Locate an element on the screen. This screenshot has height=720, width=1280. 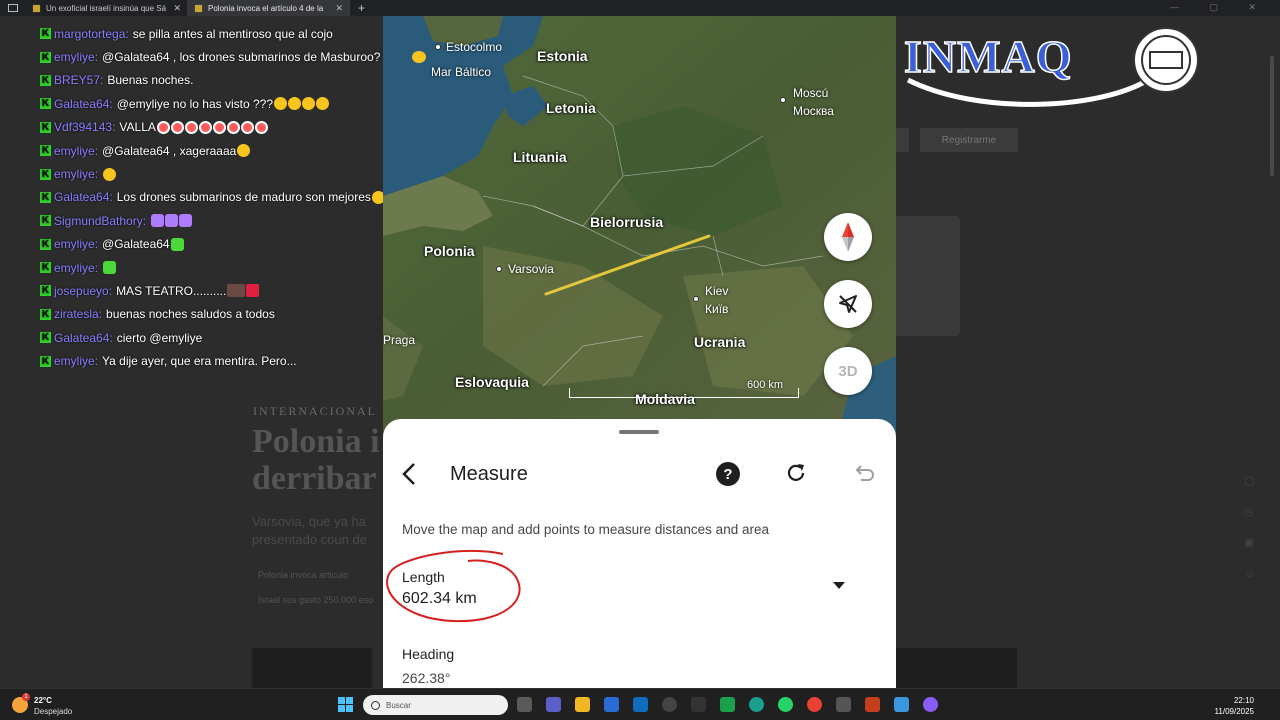
clock-date: 11/09/2025 is located at coordinates (1234, 711).